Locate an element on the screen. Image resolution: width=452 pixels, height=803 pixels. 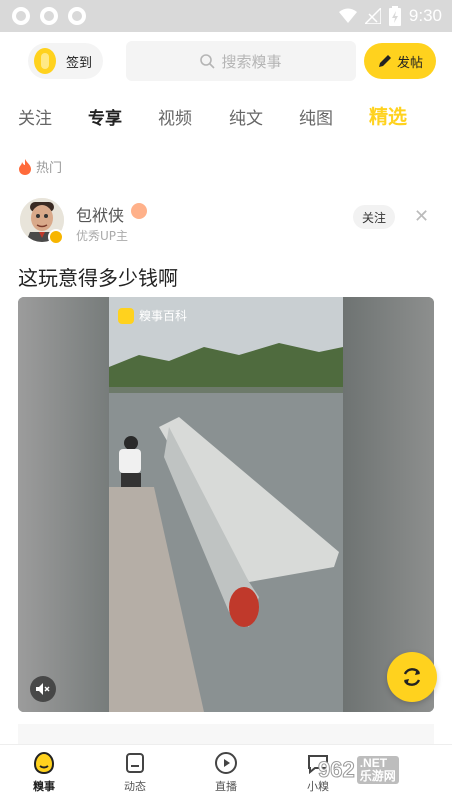
signal-icon is located at coordinates (372, 16).